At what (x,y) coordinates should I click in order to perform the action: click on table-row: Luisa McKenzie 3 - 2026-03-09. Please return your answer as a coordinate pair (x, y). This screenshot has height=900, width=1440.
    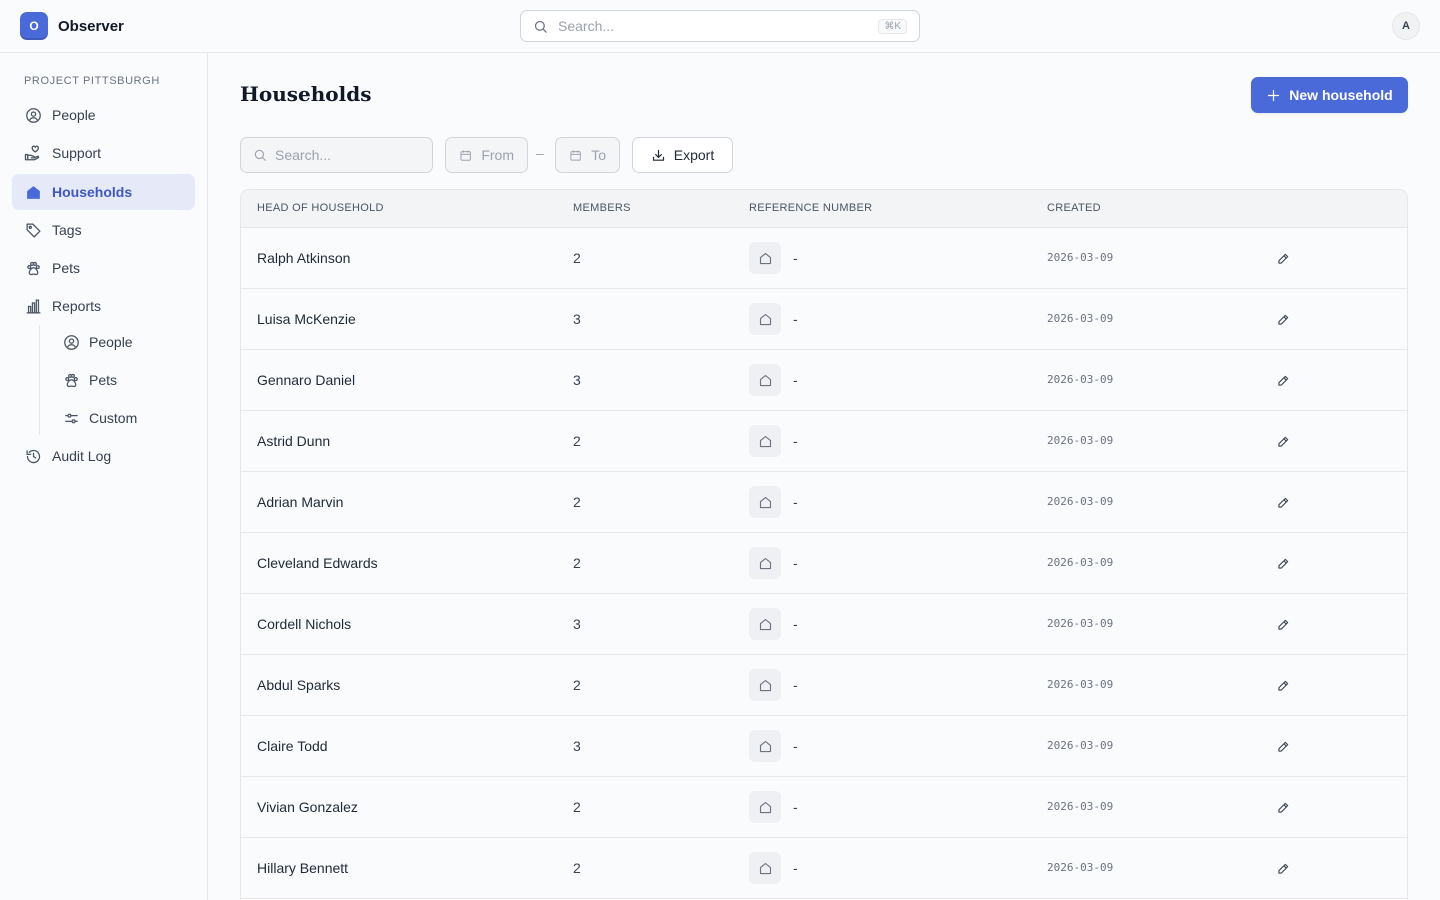
    Looking at the image, I should click on (824, 319).